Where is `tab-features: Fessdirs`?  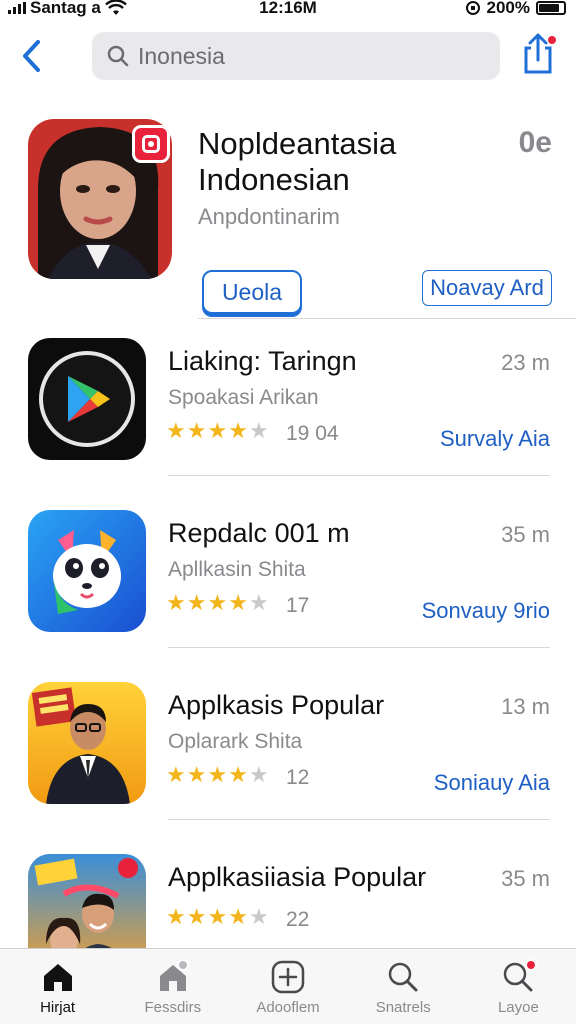
tab-features: Fessdirs is located at coordinates (172, 986).